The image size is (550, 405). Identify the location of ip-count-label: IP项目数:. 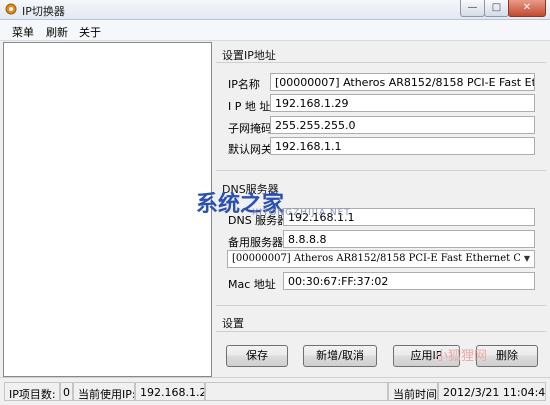
(32, 391).